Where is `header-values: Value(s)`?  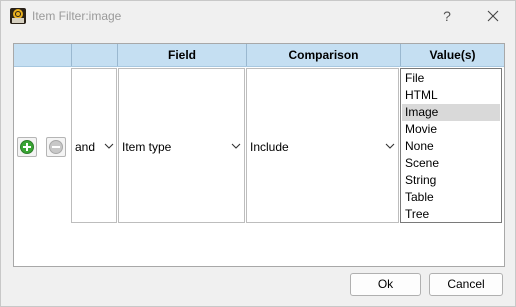 header-values: Value(s) is located at coordinates (452, 55).